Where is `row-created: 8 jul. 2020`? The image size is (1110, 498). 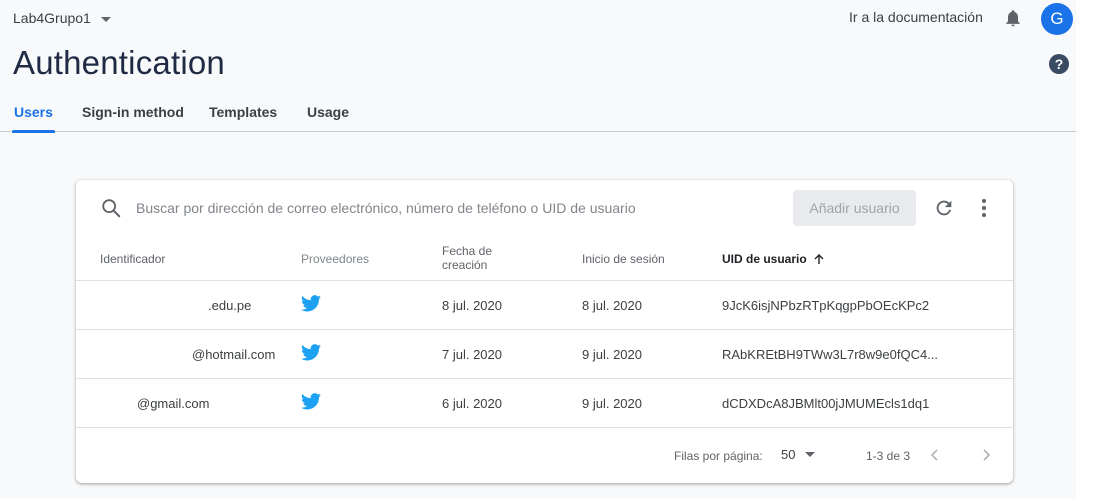 row-created: 8 jul. 2020 is located at coordinates (472, 305).